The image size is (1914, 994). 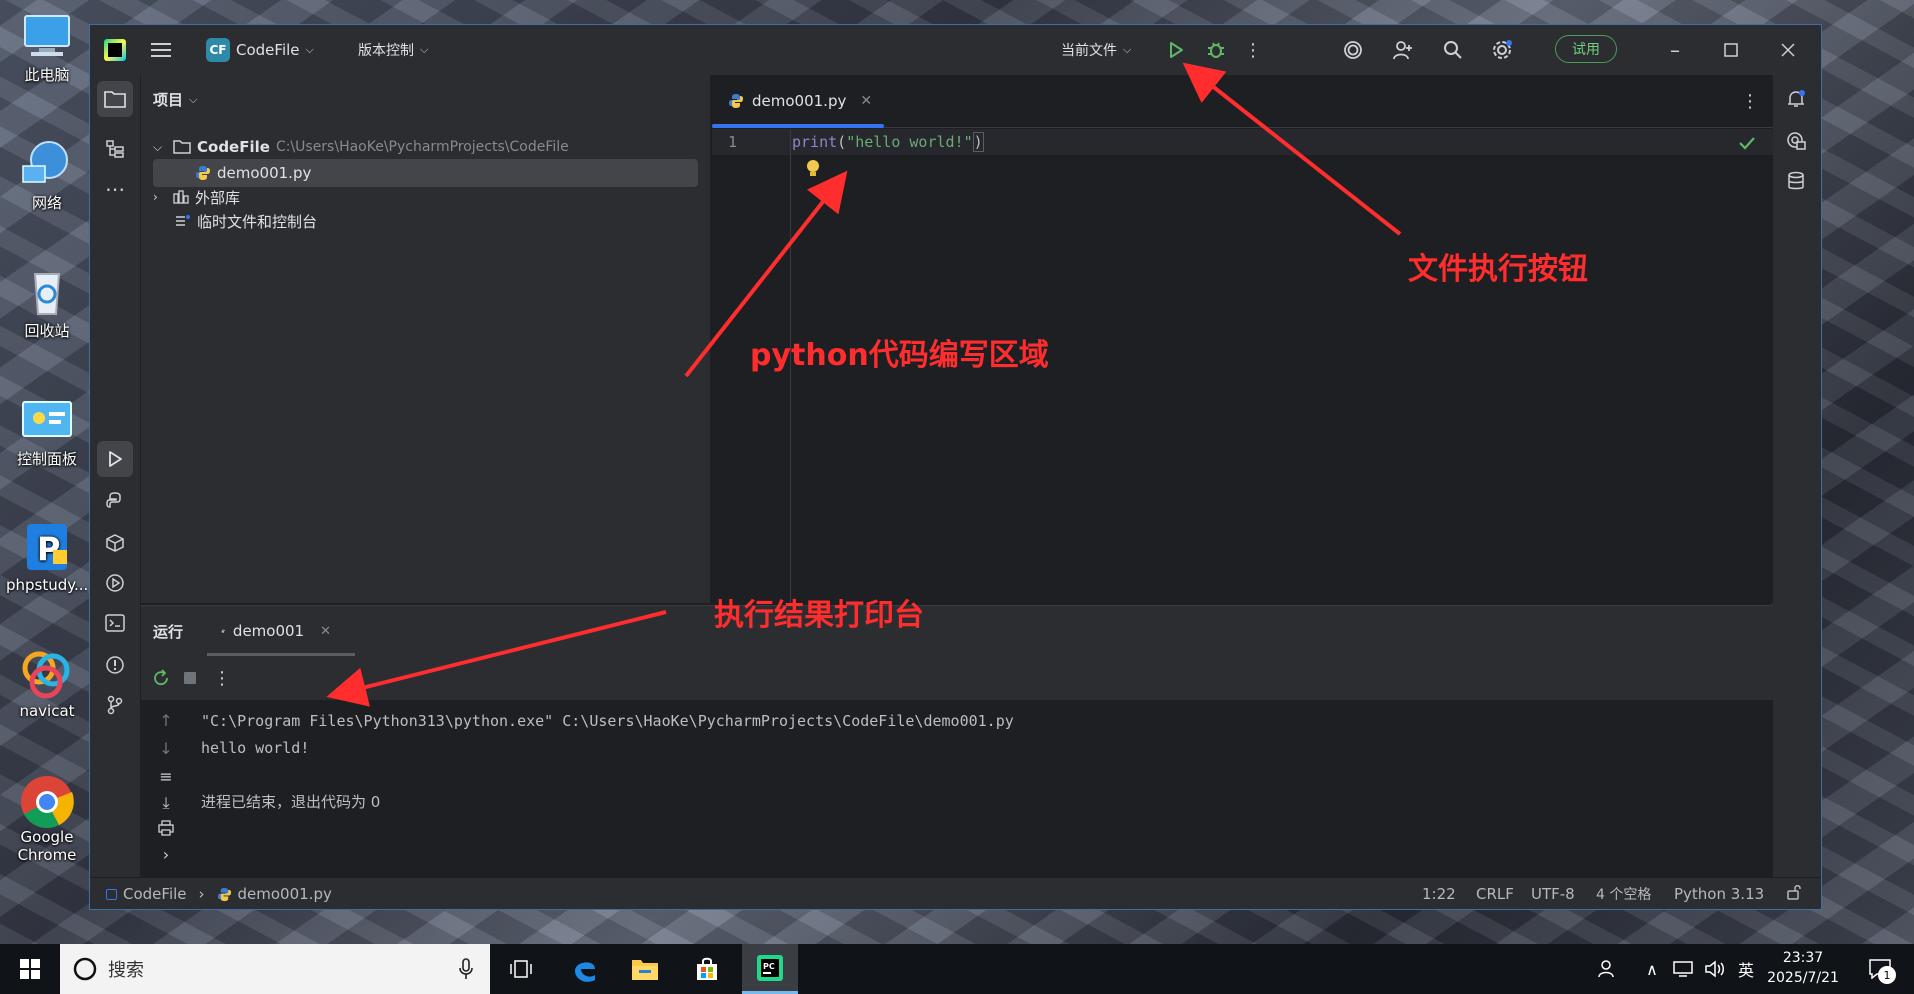 What do you see at coordinates (1796, 181) in the screenshot?
I see `database-button` at bounding box center [1796, 181].